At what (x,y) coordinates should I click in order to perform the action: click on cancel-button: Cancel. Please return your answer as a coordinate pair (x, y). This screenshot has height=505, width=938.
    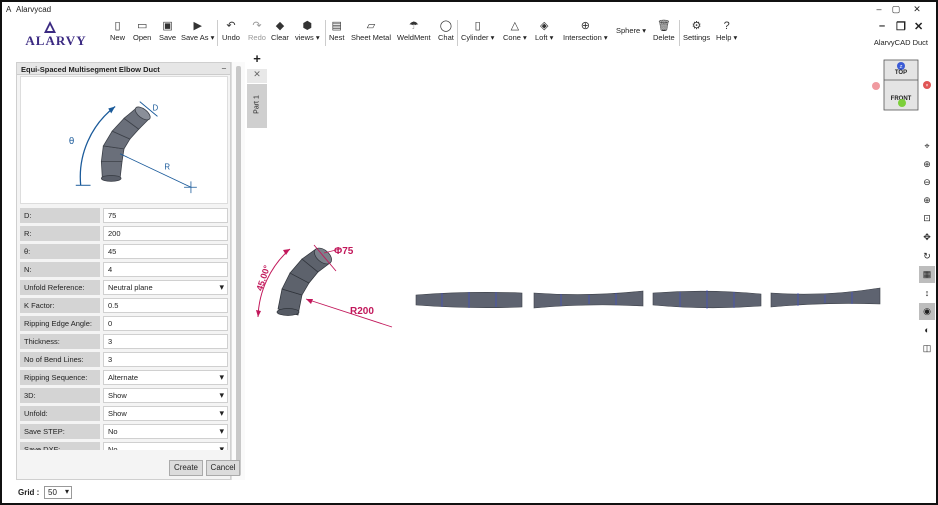
    Looking at the image, I should click on (223, 468).